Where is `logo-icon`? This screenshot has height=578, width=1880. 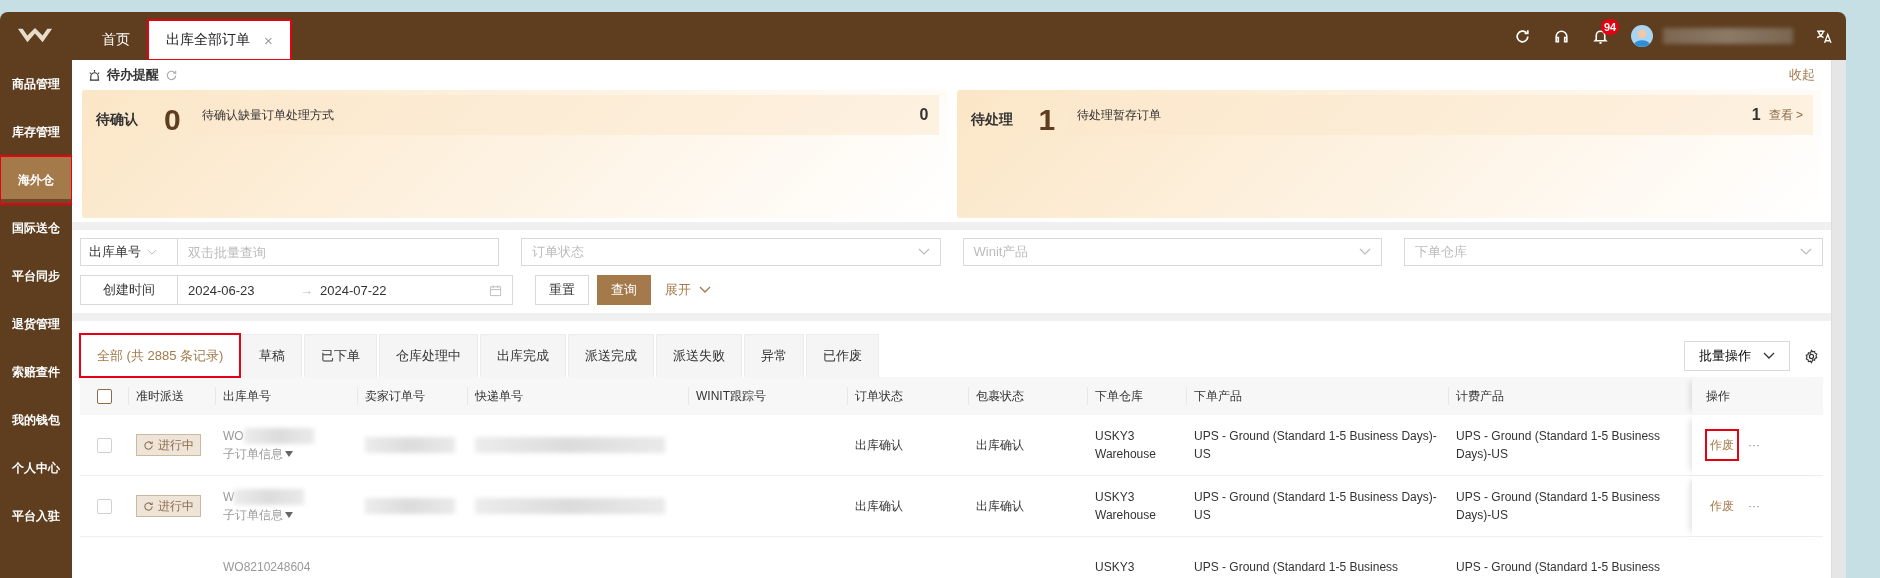 logo-icon is located at coordinates (35, 35).